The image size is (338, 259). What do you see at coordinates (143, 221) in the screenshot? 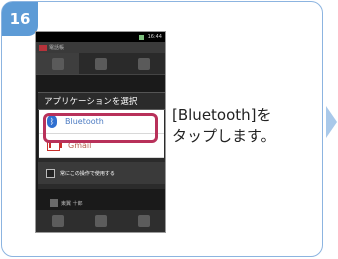
I see `search-icon` at bounding box center [143, 221].